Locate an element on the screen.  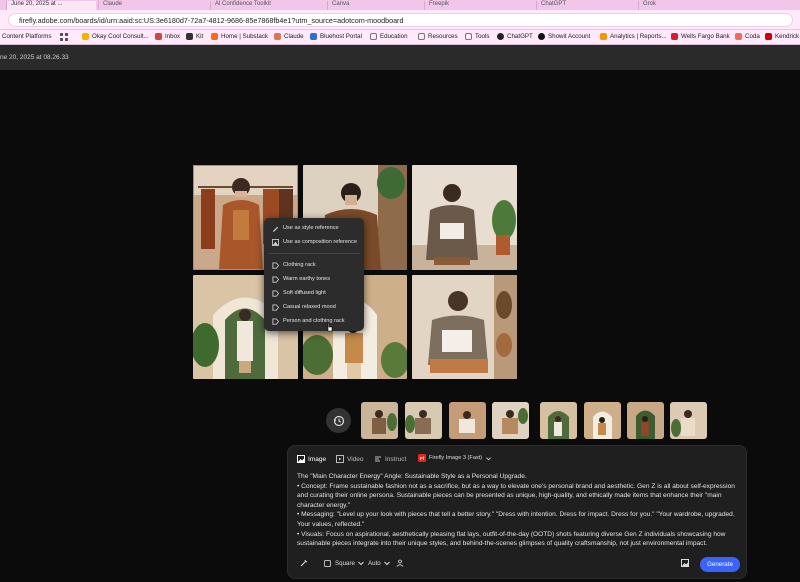
browser-tab: ChatGPT is located at coordinates (586, 5).